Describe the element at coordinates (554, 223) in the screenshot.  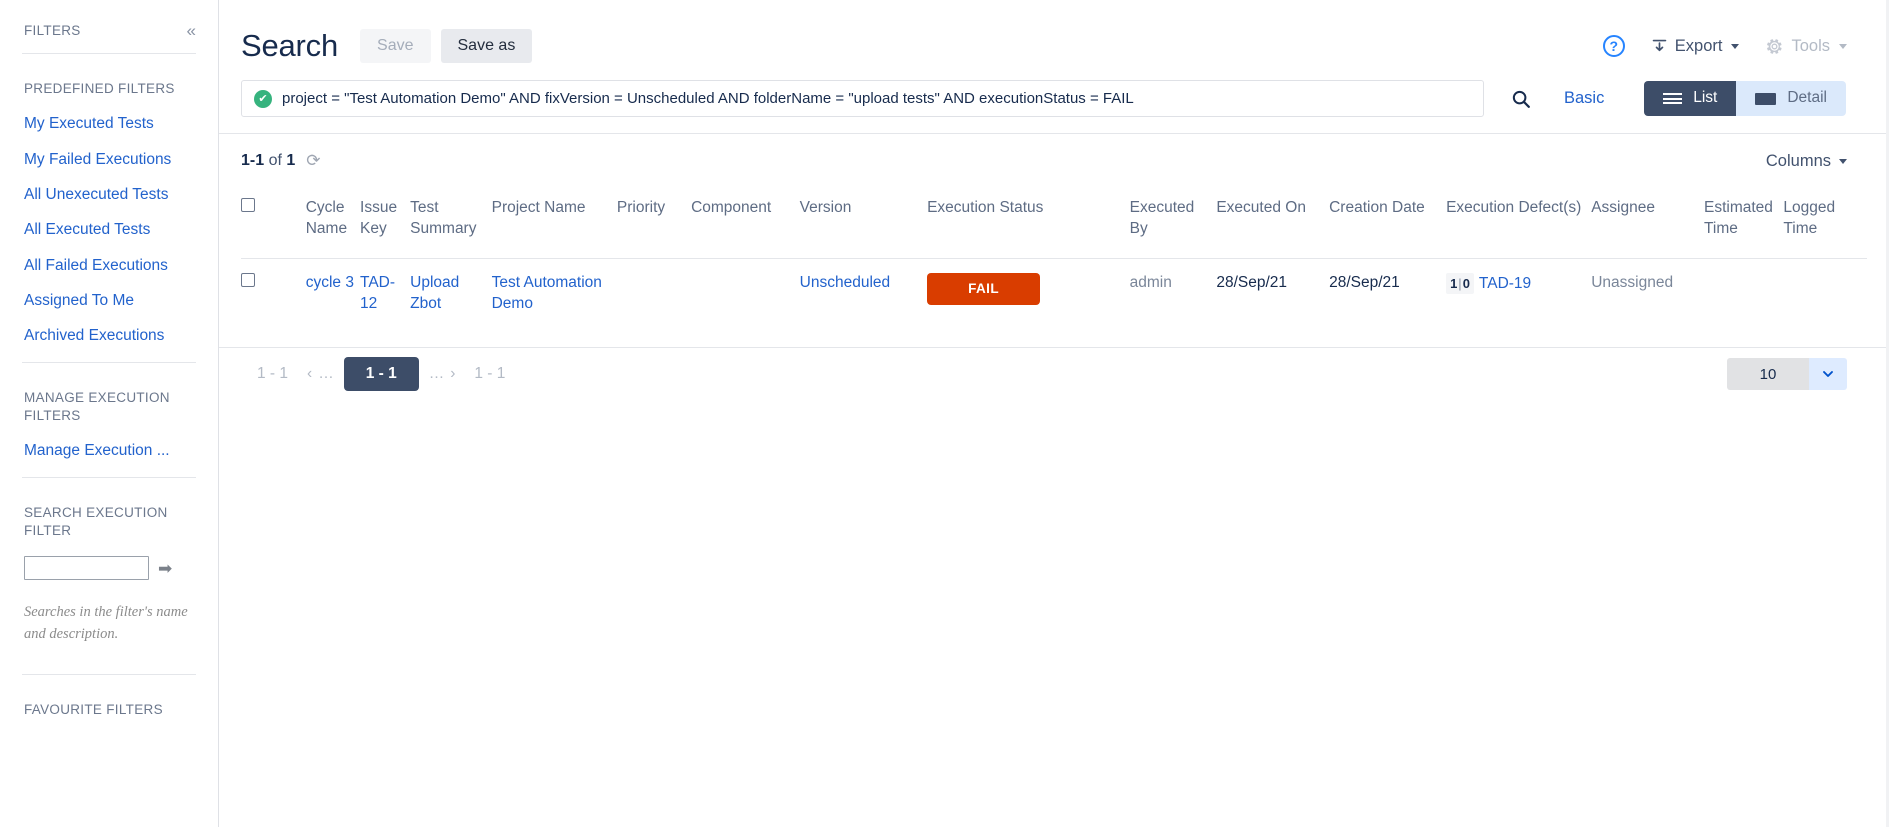
I see `column-header-project-name: Project Name` at that location.